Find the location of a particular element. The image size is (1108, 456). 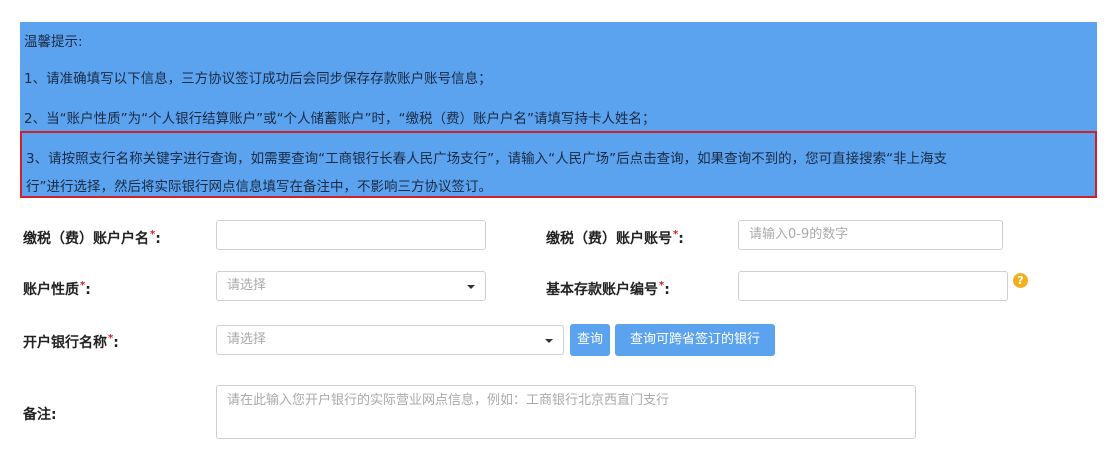

notice-item-3-line-2: 行”进行选择，然后将实际银行网点信息填写在备注中，不影响三方协议签订。 is located at coordinates (259, 187).